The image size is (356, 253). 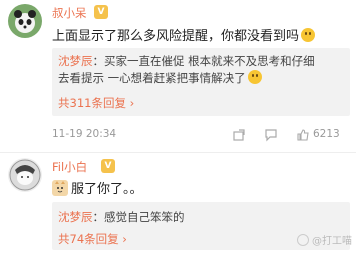 I want to click on like-count: 6213, so click(x=326, y=134).